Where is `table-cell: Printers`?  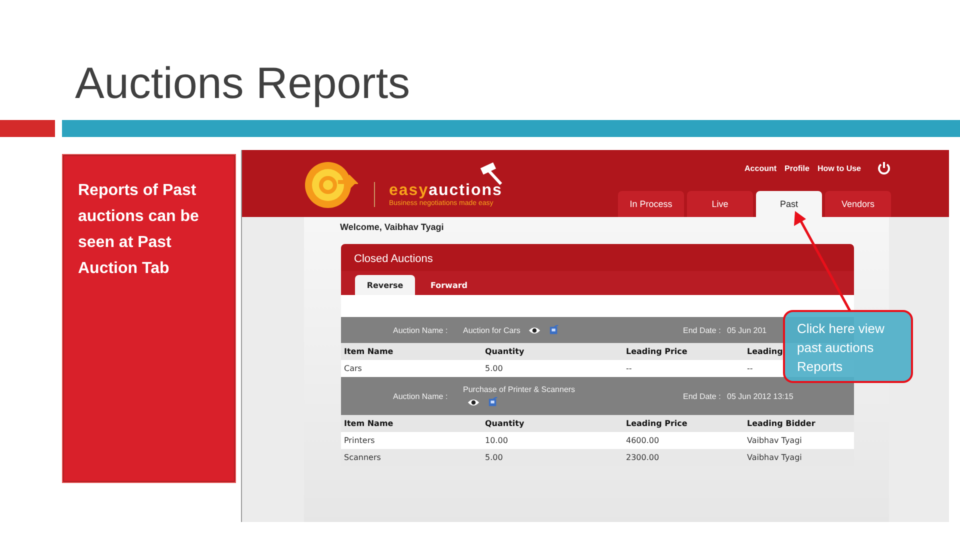
table-cell: Printers is located at coordinates (359, 440).